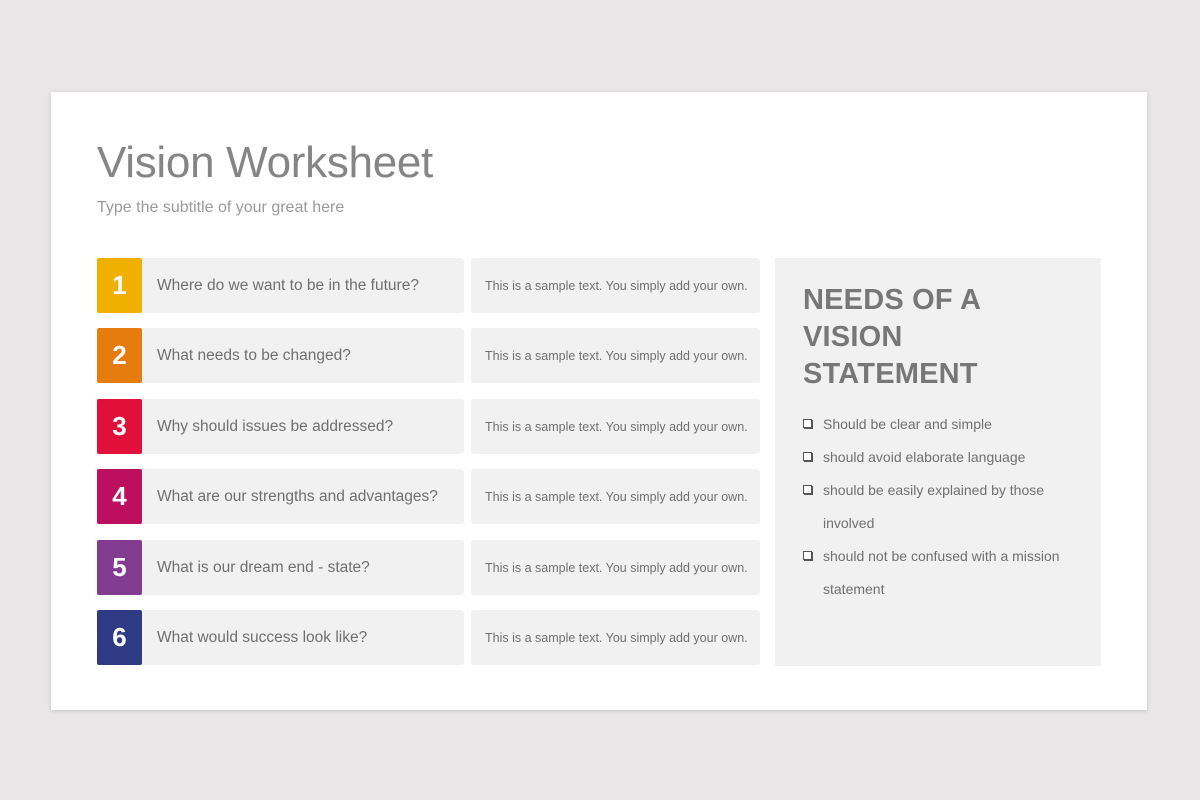 The height and width of the screenshot is (800, 1200). Describe the element at coordinates (303, 285) in the screenshot. I see `row-question: Where do we want to be in the future?` at that location.